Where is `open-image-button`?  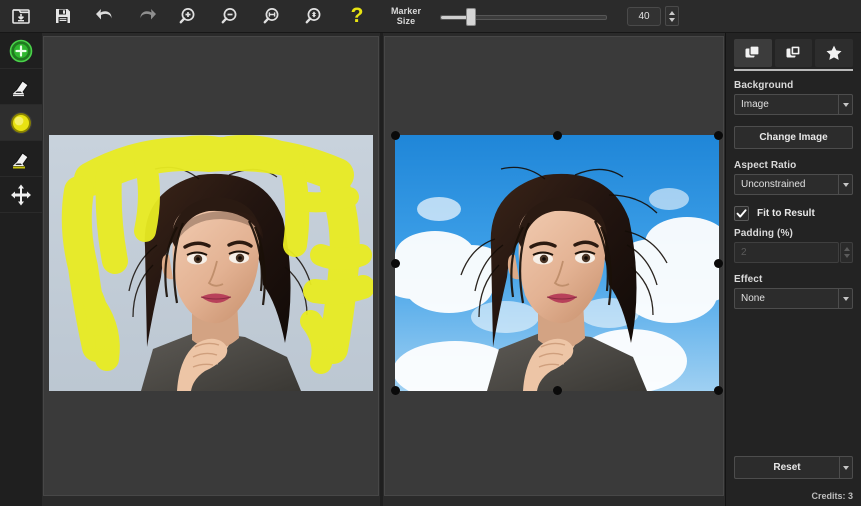 open-image-button is located at coordinates (21, 16).